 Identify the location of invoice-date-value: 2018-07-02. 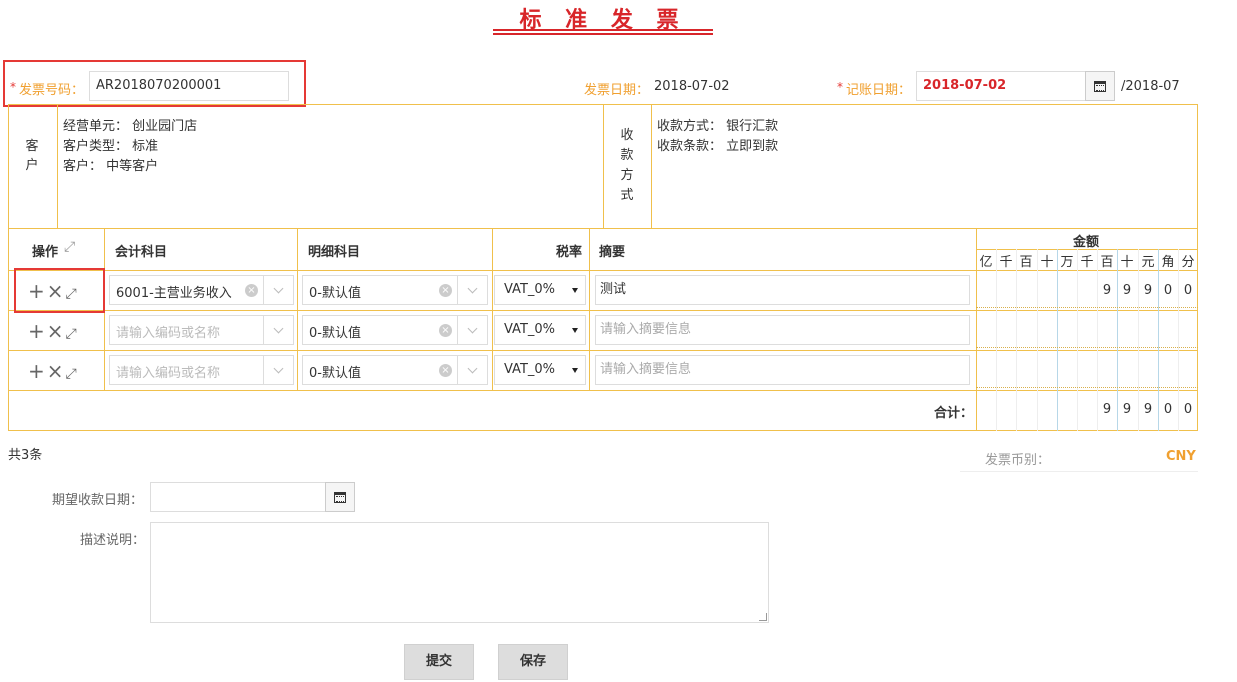
(692, 86).